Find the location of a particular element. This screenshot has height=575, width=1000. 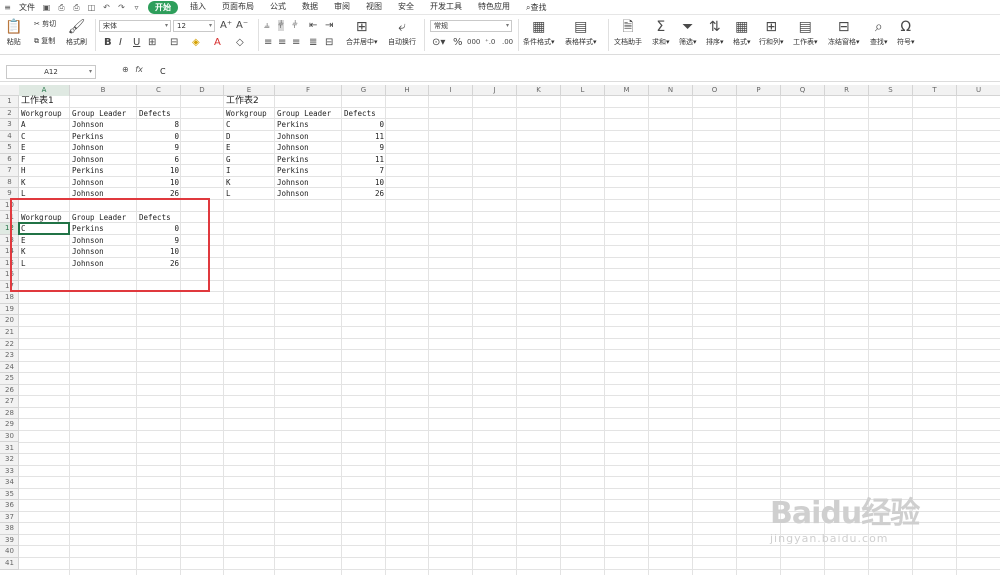

row-header-23: 23 is located at coordinates (9, 356).